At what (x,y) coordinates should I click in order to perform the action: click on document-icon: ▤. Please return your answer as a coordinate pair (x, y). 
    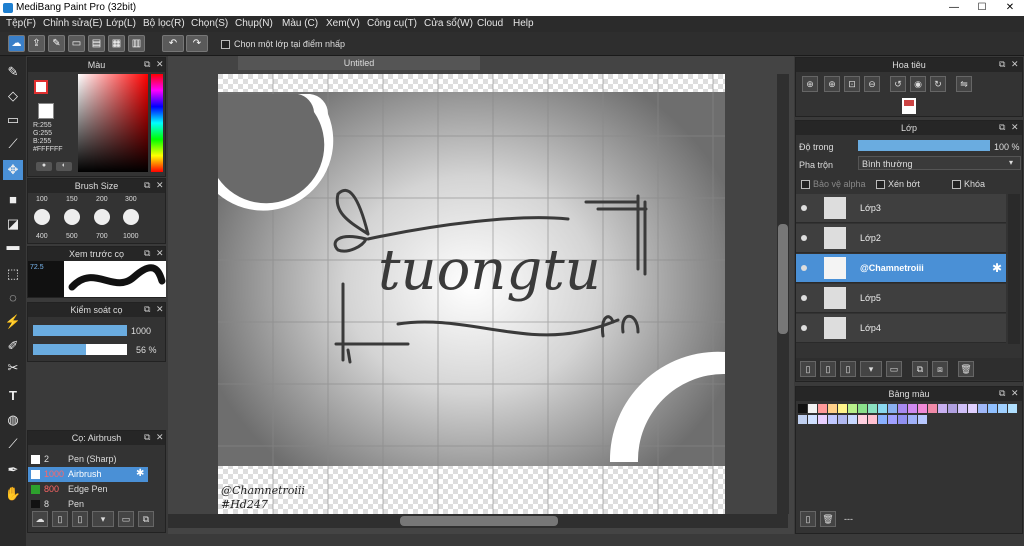
    Looking at the image, I should click on (96, 43).